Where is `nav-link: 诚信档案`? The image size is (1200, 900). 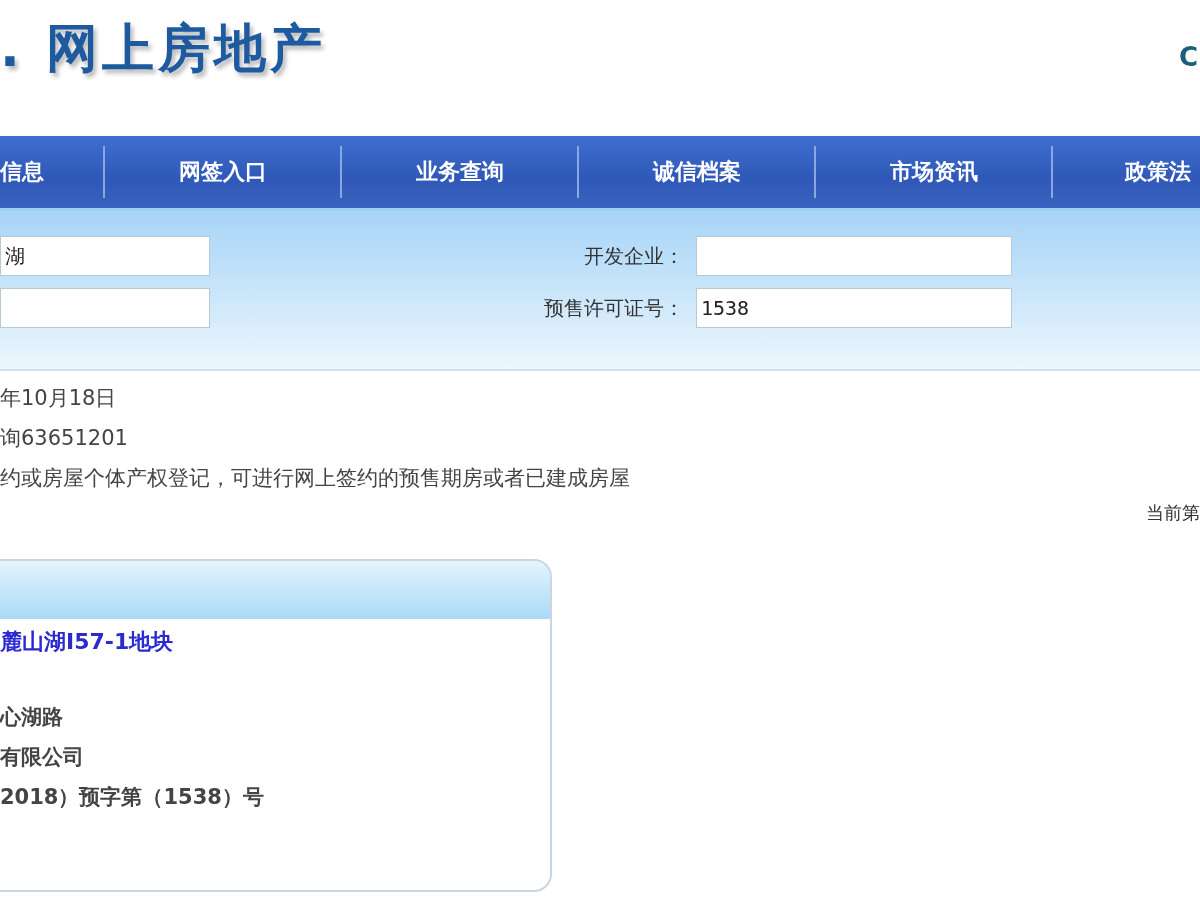
nav-link: 诚信档案 is located at coordinates (697, 172).